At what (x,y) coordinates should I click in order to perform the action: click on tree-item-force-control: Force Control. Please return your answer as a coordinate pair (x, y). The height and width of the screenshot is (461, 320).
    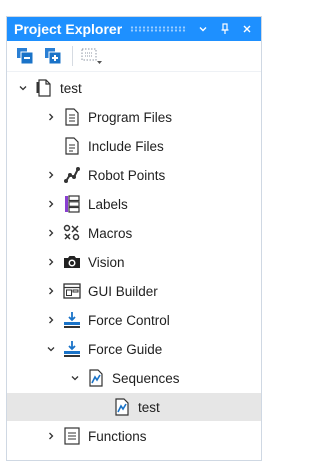
    Looking at the image, I should click on (134, 320).